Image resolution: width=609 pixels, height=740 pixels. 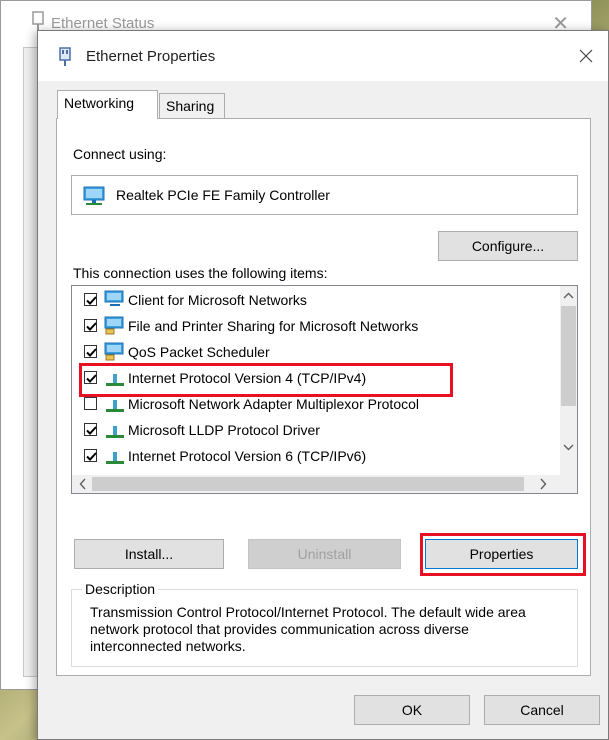 I want to click on ok-button: OK, so click(x=412, y=710).